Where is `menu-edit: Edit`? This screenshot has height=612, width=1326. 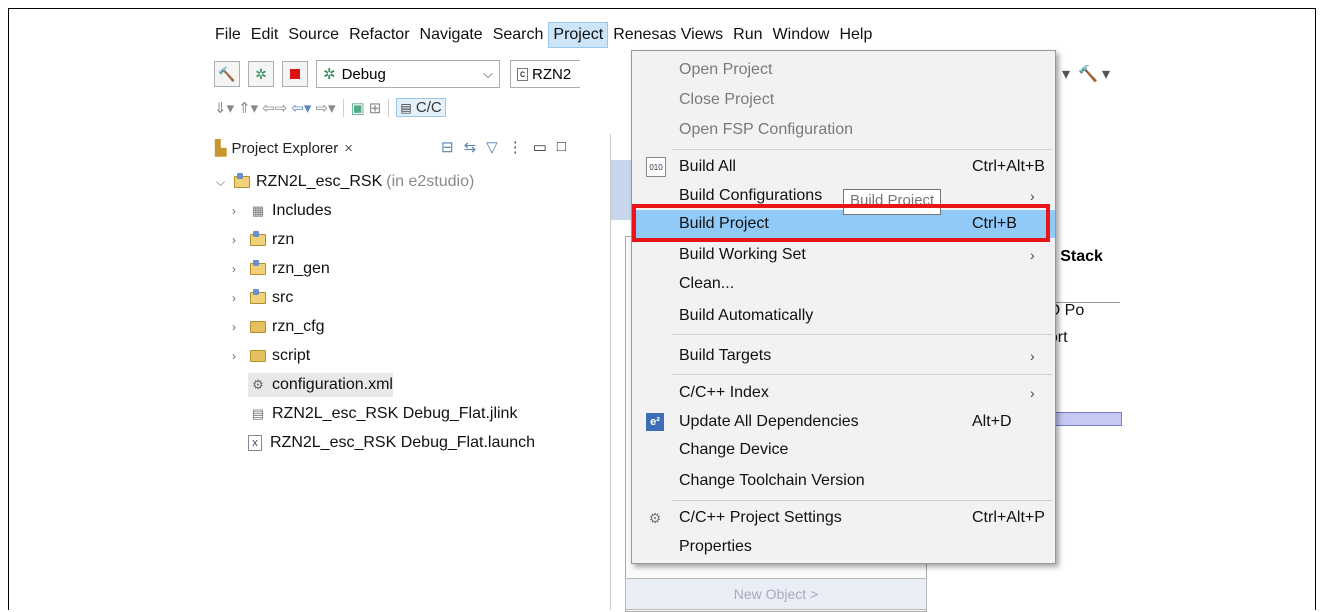
menu-edit: Edit is located at coordinates (265, 35).